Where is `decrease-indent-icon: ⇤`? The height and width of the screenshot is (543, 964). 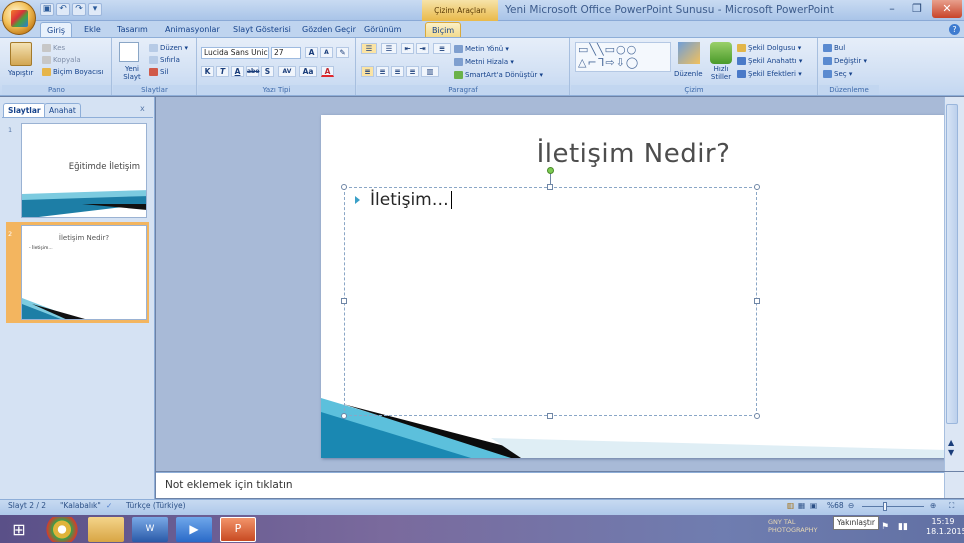
decrease-indent-icon: ⇤ is located at coordinates (407, 48).